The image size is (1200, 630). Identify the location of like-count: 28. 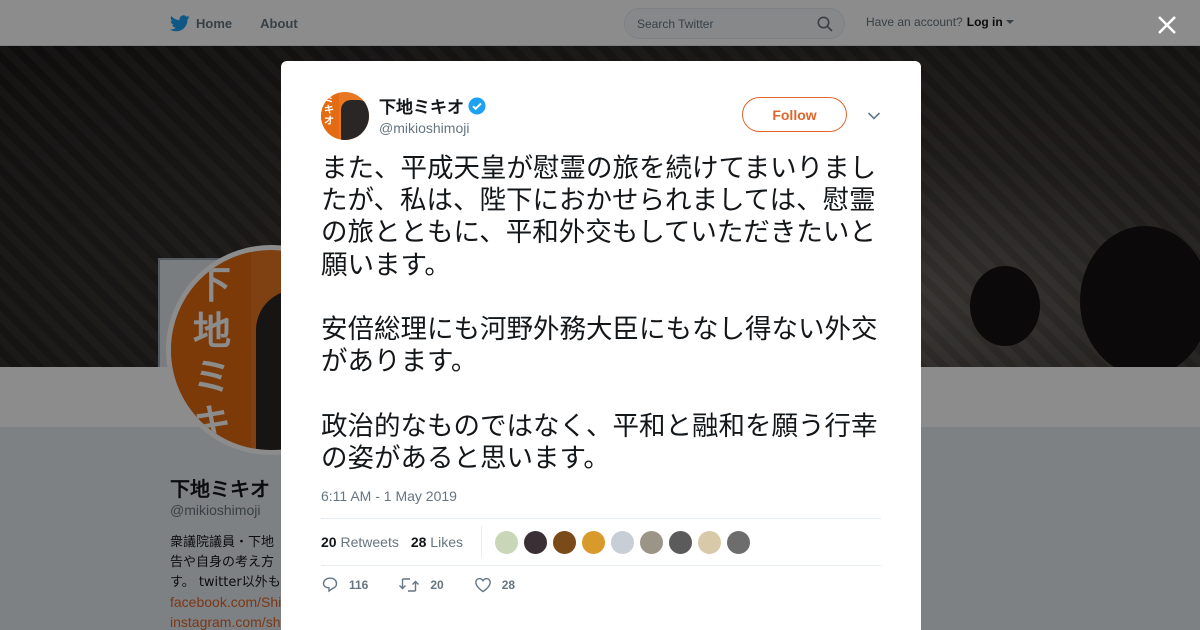
(508, 584).